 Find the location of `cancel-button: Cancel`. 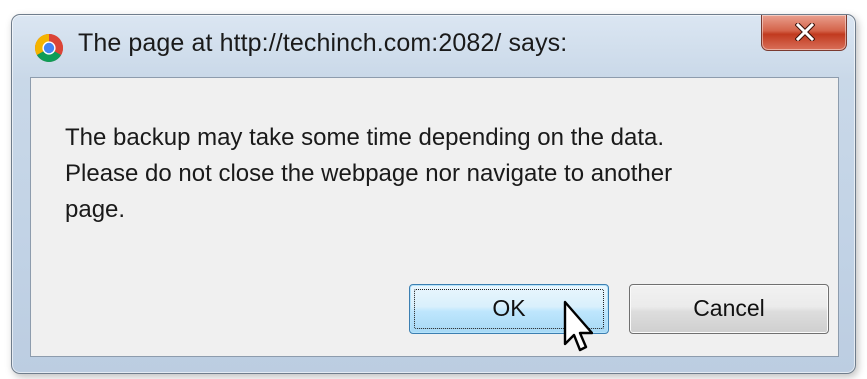

cancel-button: Cancel is located at coordinates (729, 309).